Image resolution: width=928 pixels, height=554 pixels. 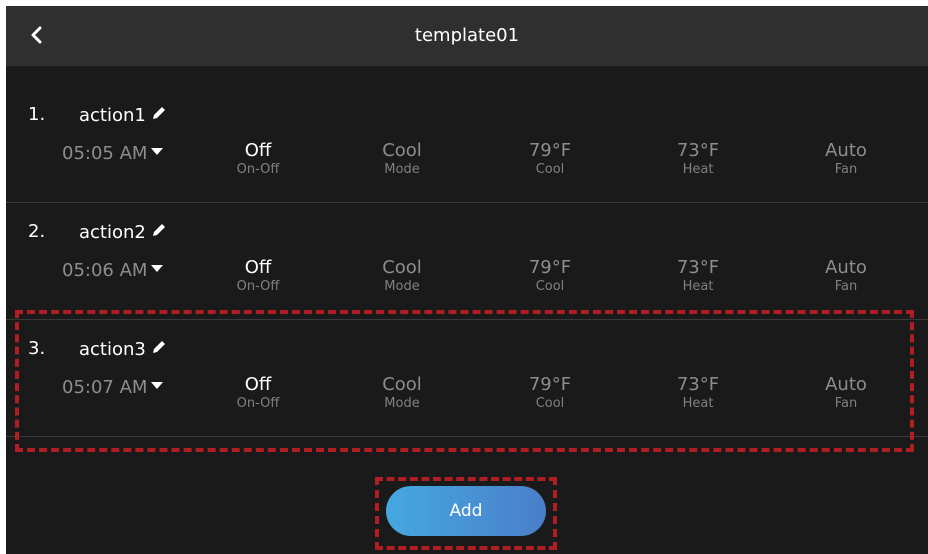 I want to click on page-title: template01, so click(x=467, y=35).